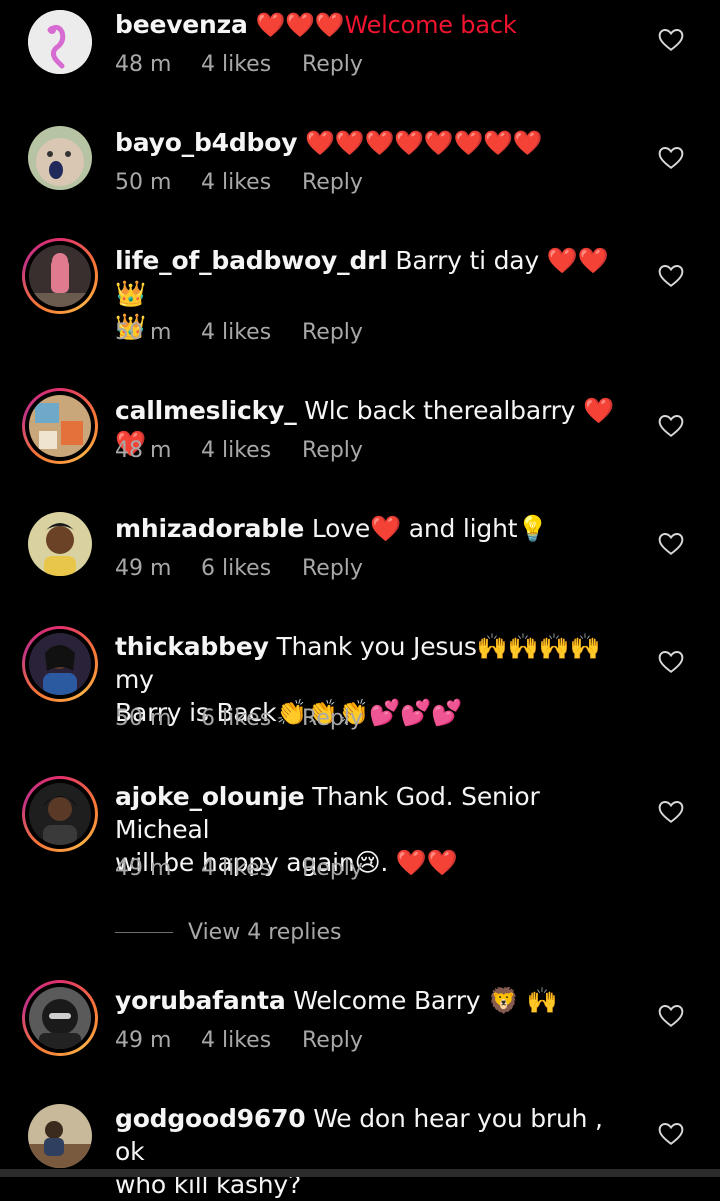 The image size is (720, 1201). I want to click on comment-text: Welcome Barry 🦁 🙌, so click(425, 1000).